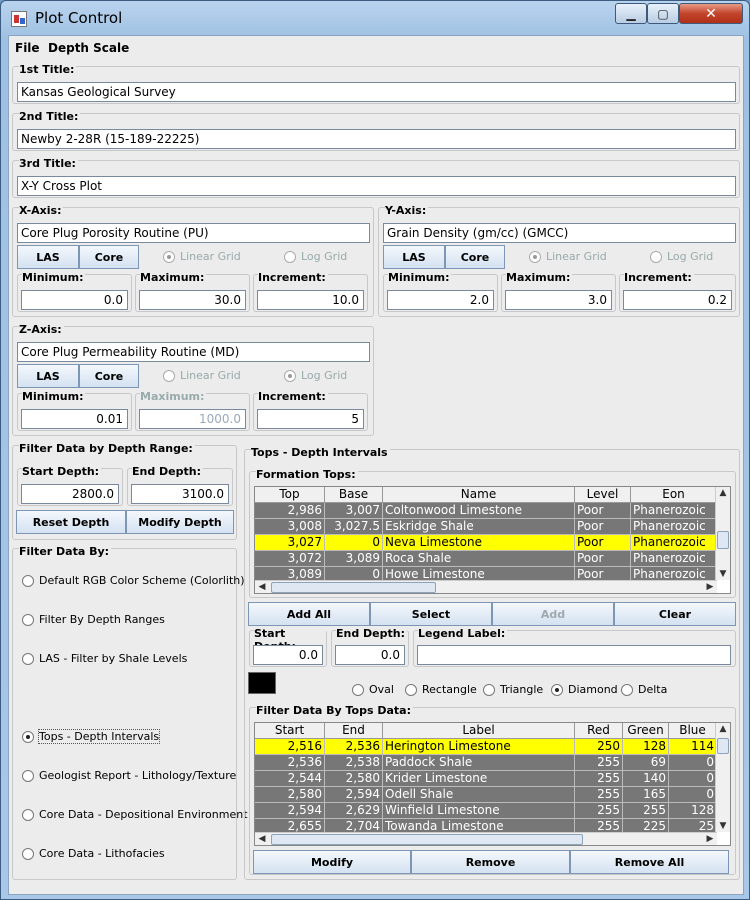 The image size is (750, 900). What do you see at coordinates (376, 186) in the screenshot?
I see `third-title-field: X-Y Cross Plot` at bounding box center [376, 186].